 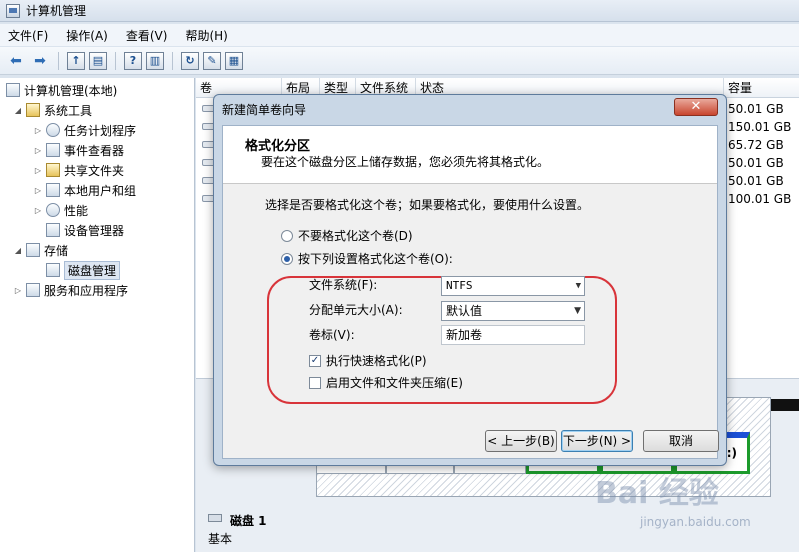 I want to click on volume-capacity: 65.72 GB, so click(x=756, y=145).